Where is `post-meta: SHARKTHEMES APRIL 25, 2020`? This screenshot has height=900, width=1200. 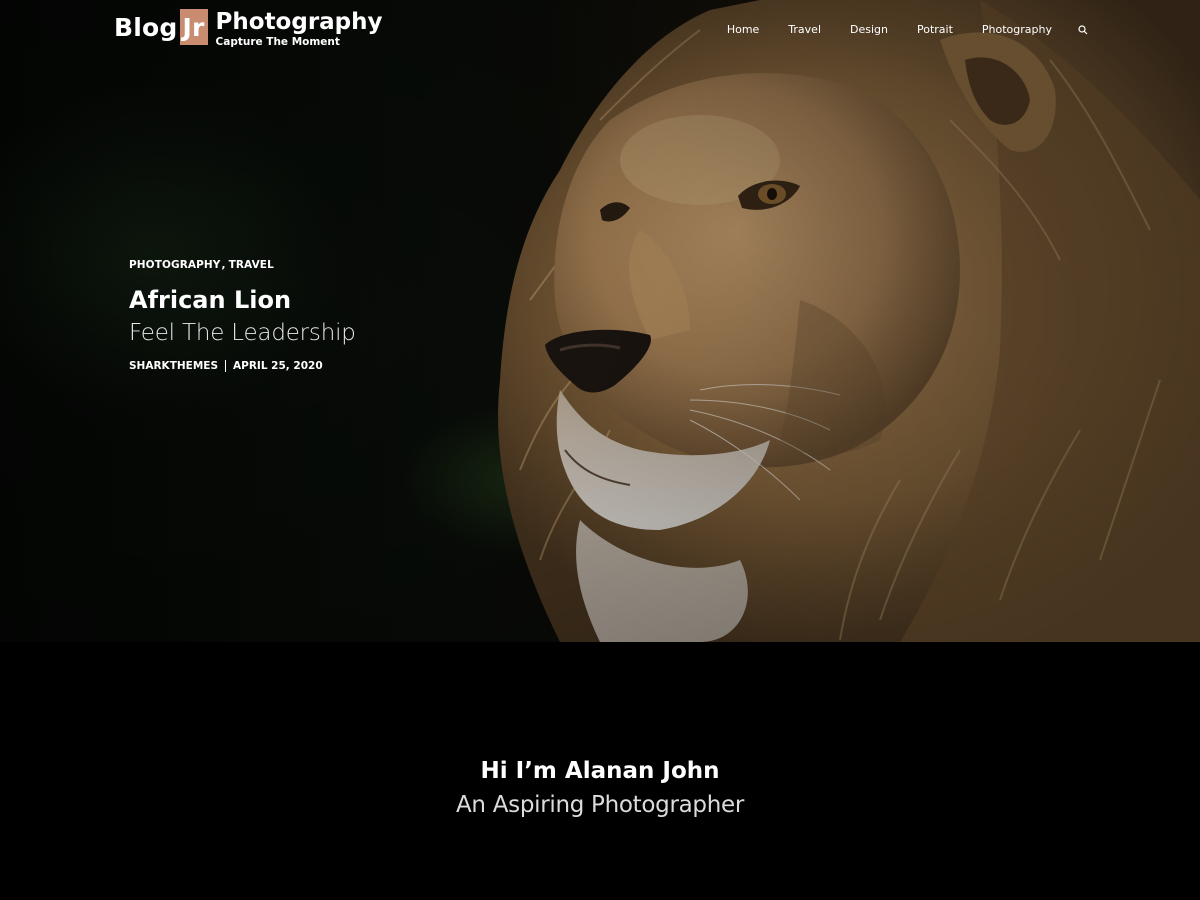 post-meta: SHARKTHEMES APRIL 25, 2020 is located at coordinates (242, 366).